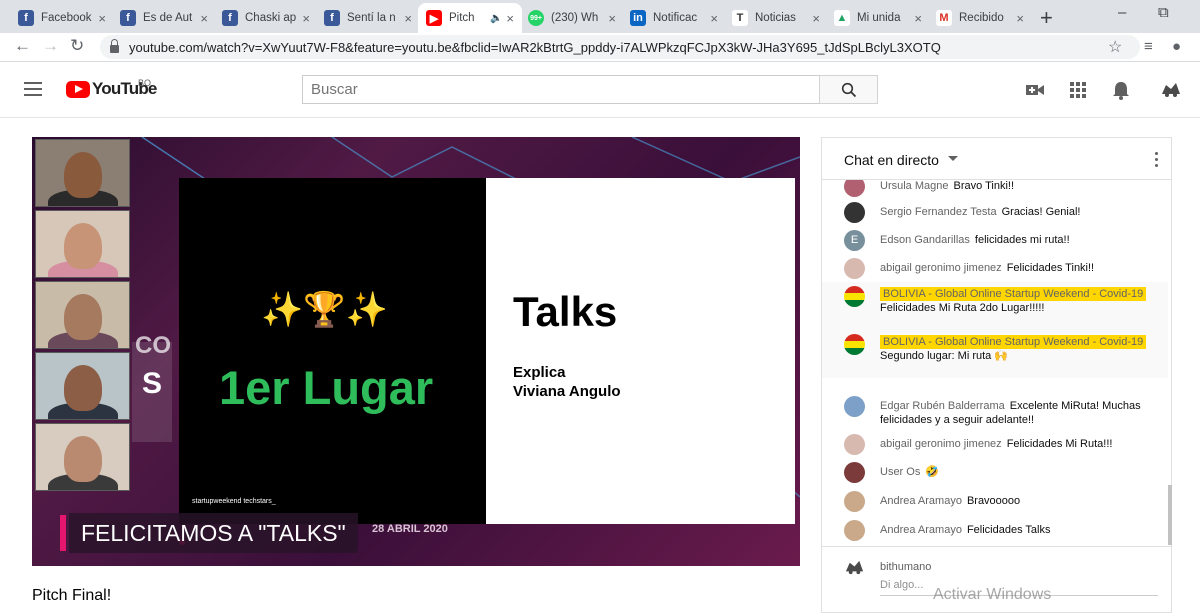  Describe the element at coordinates (572, 18) in the screenshot. I see `browser-tab: 99+ (230) Wh ×` at that location.